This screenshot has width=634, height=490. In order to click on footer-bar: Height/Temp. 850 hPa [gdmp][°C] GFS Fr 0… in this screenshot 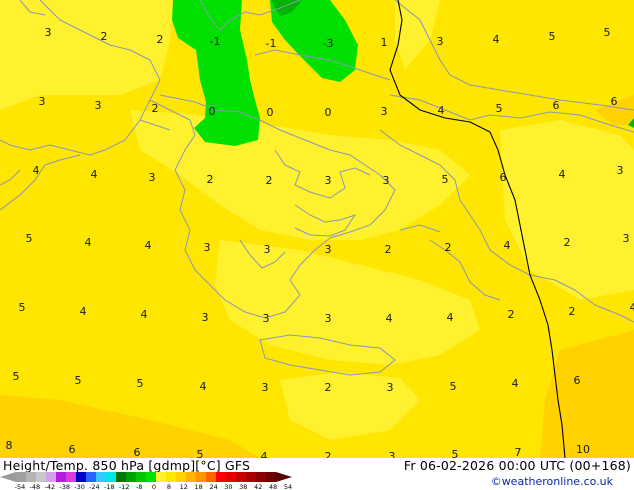, I will do `click(317, 474)`.